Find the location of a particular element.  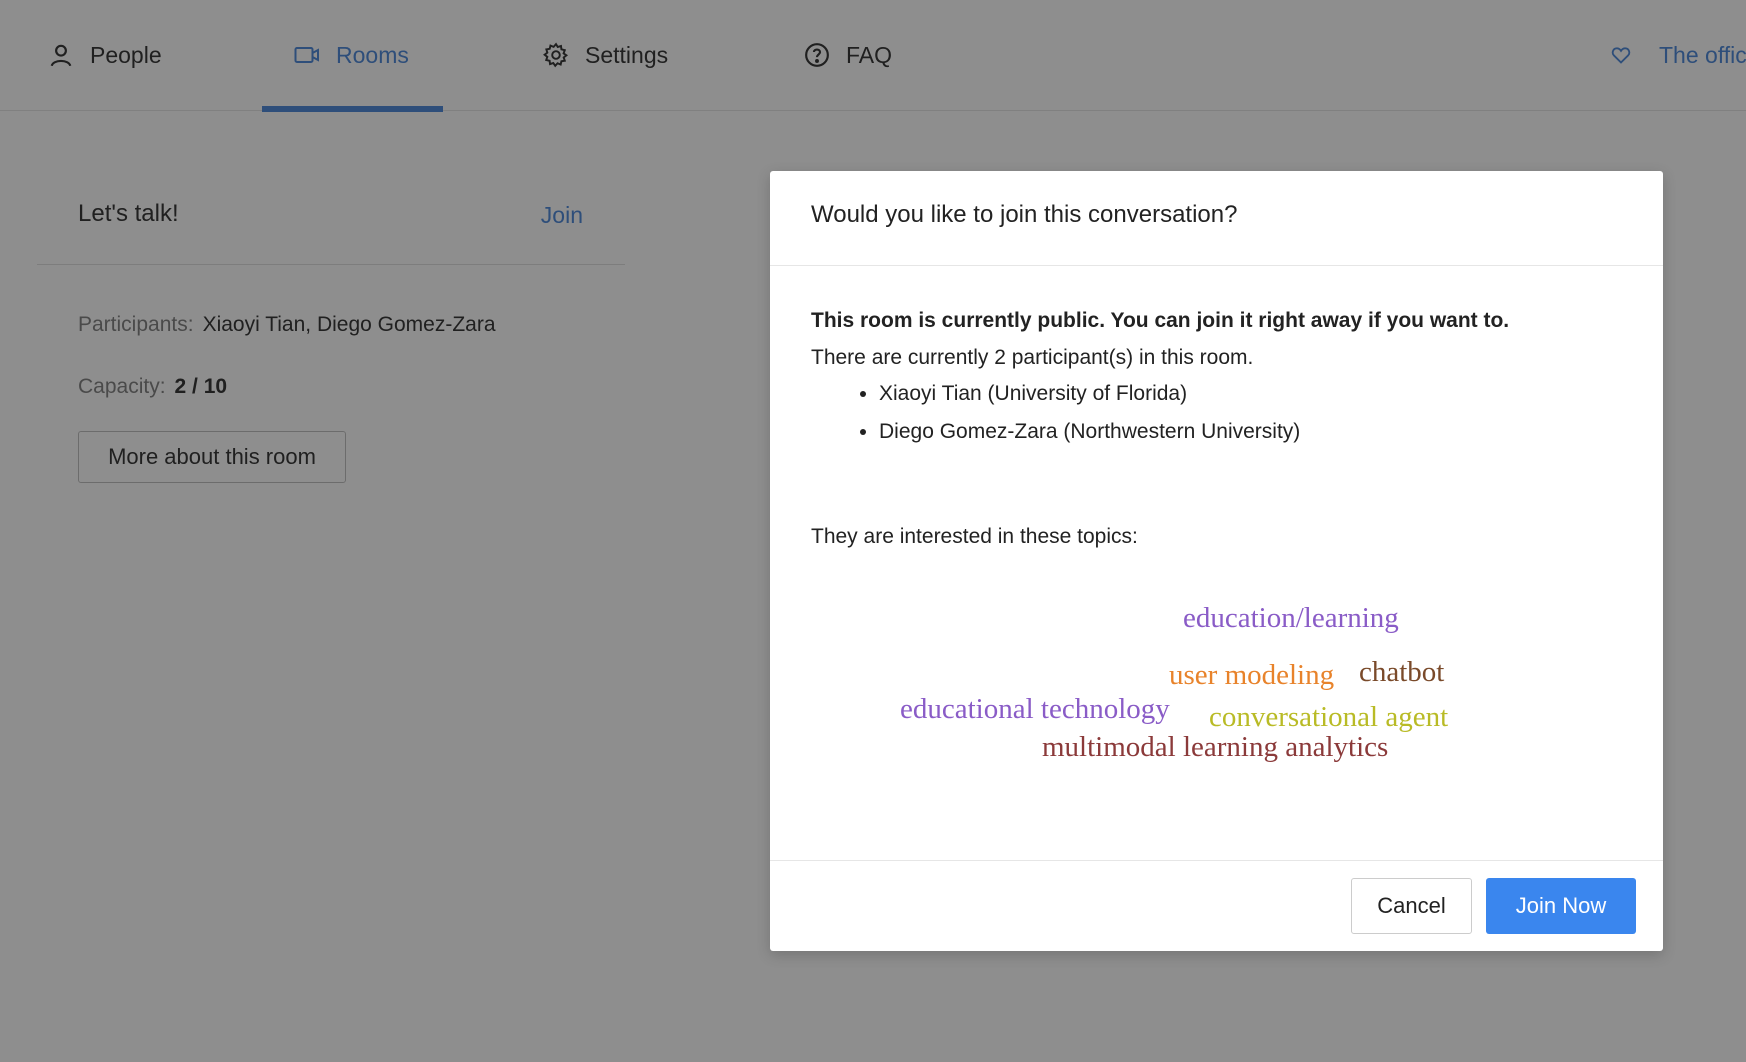

topic-word: conversational agent is located at coordinates (1329, 717).